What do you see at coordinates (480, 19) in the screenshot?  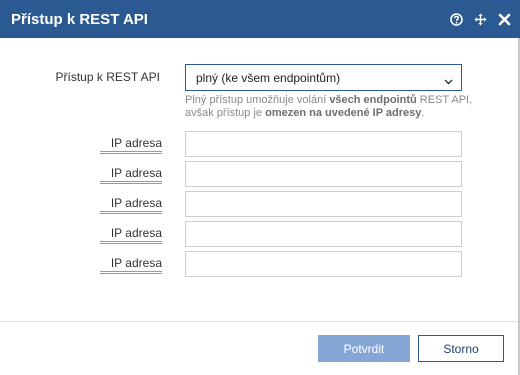 I see `move-icon` at bounding box center [480, 19].